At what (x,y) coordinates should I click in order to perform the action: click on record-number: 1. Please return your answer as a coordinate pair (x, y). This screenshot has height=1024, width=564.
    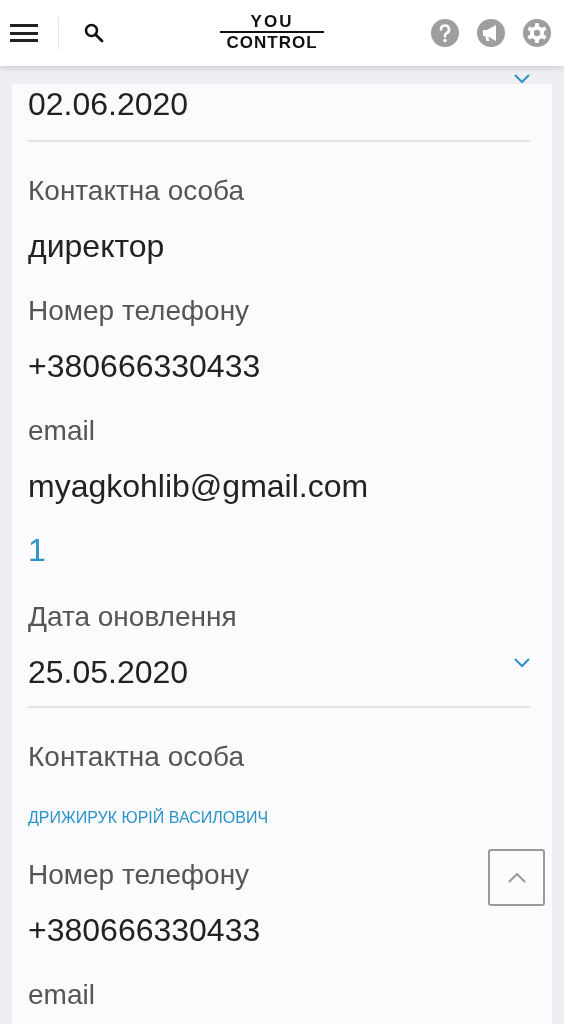
    Looking at the image, I should click on (37, 550).